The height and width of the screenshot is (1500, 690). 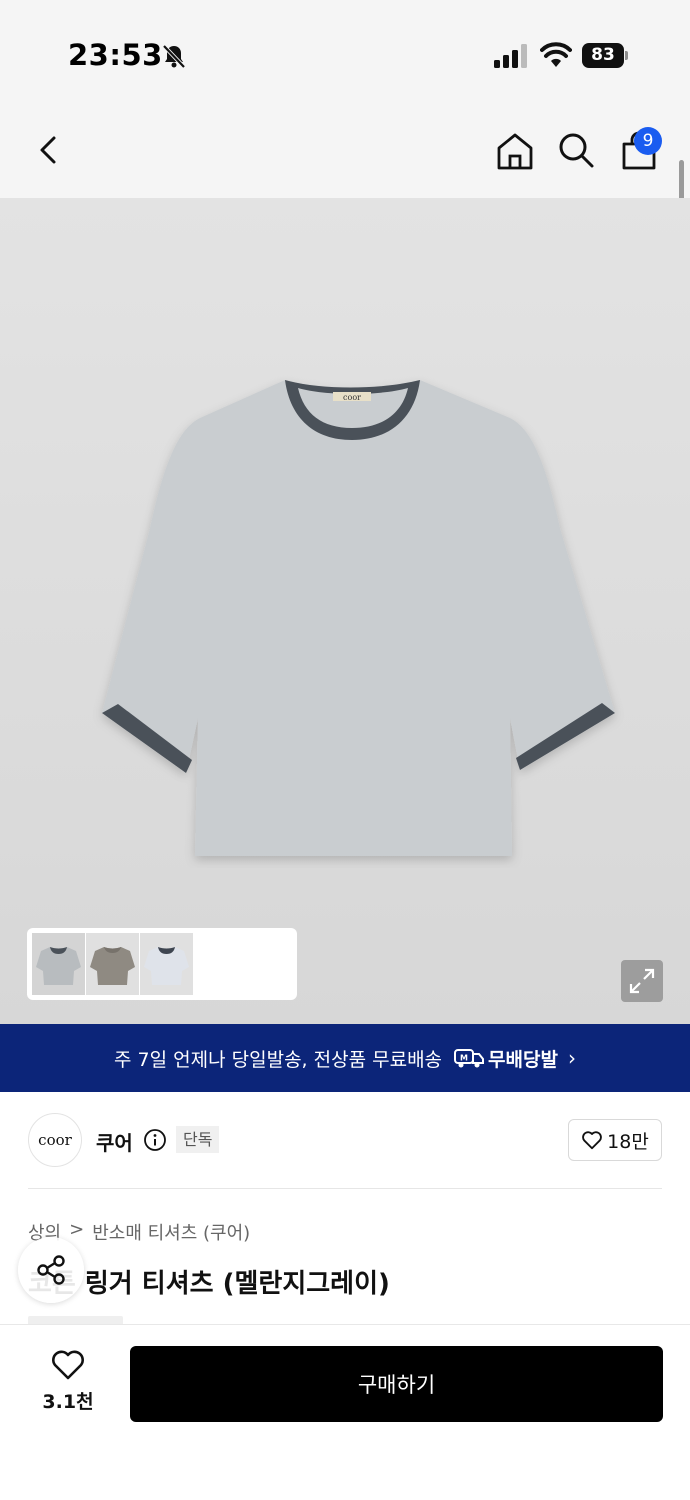 What do you see at coordinates (510, 56) in the screenshot?
I see `cellular-signal-icon` at bounding box center [510, 56].